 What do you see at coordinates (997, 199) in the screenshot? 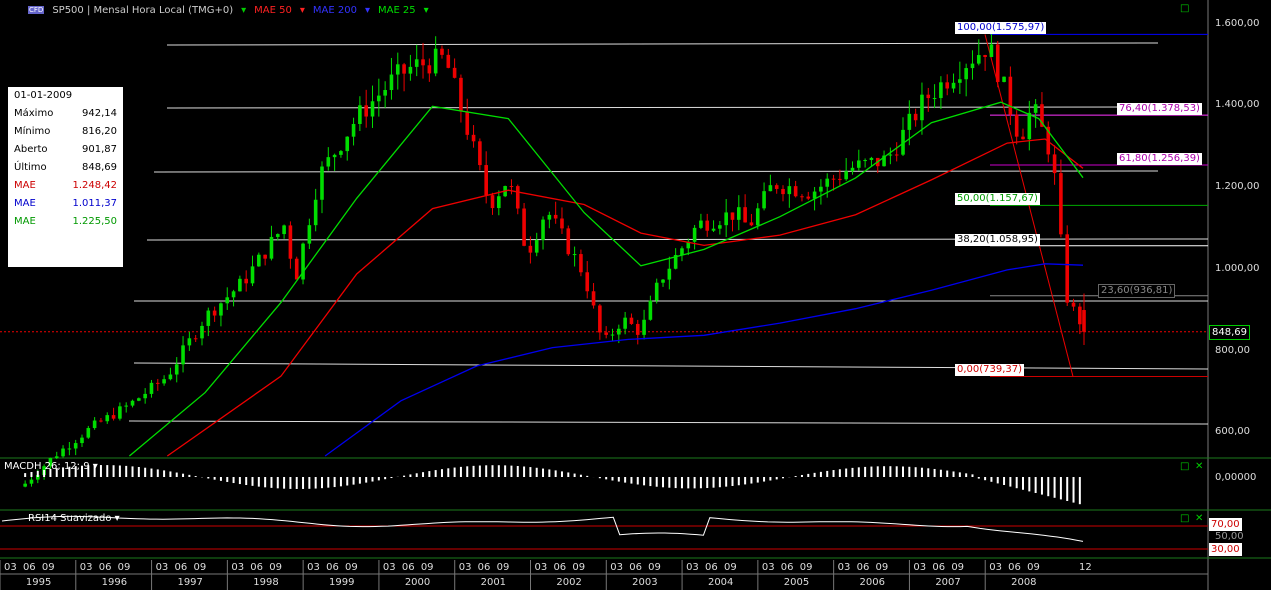
I see `fib-label: 50,00(1.157,67)` at bounding box center [997, 199].